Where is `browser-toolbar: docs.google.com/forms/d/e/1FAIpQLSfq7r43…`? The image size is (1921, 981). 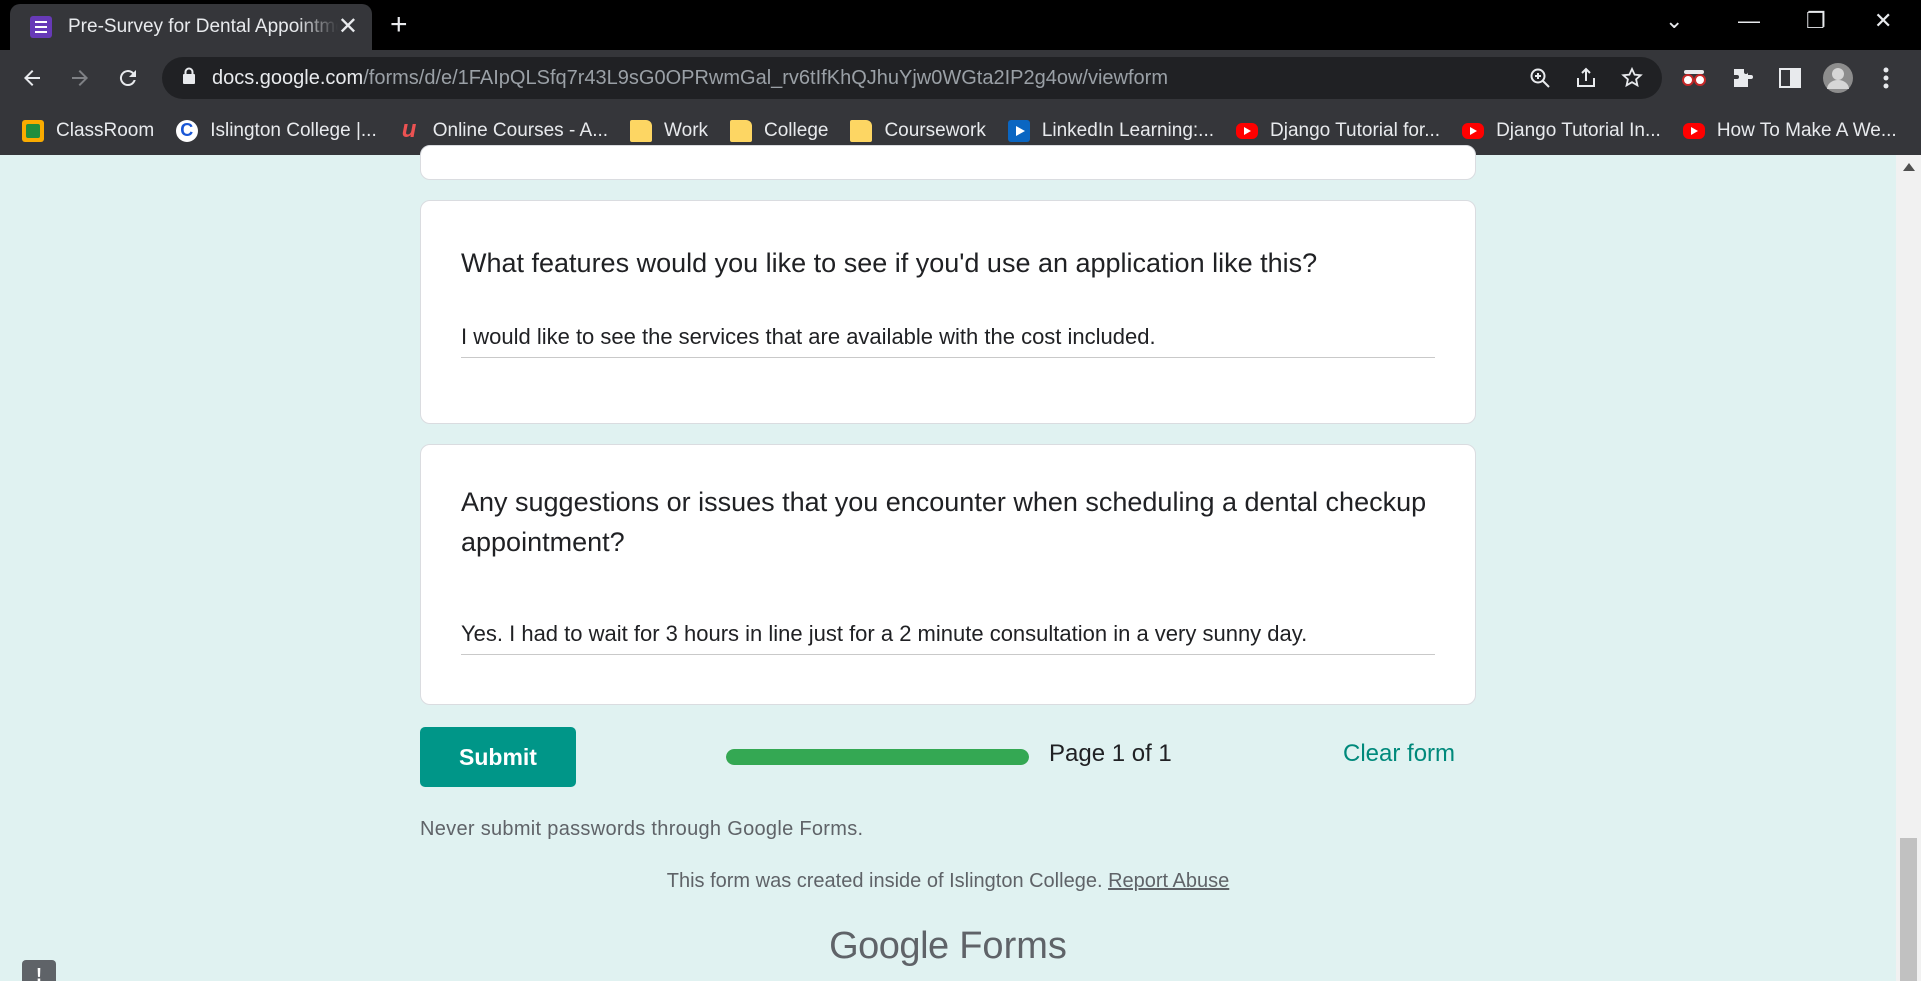 browser-toolbar: docs.google.com/forms/d/e/1FAIpQLSfq7r43… is located at coordinates (960, 78).